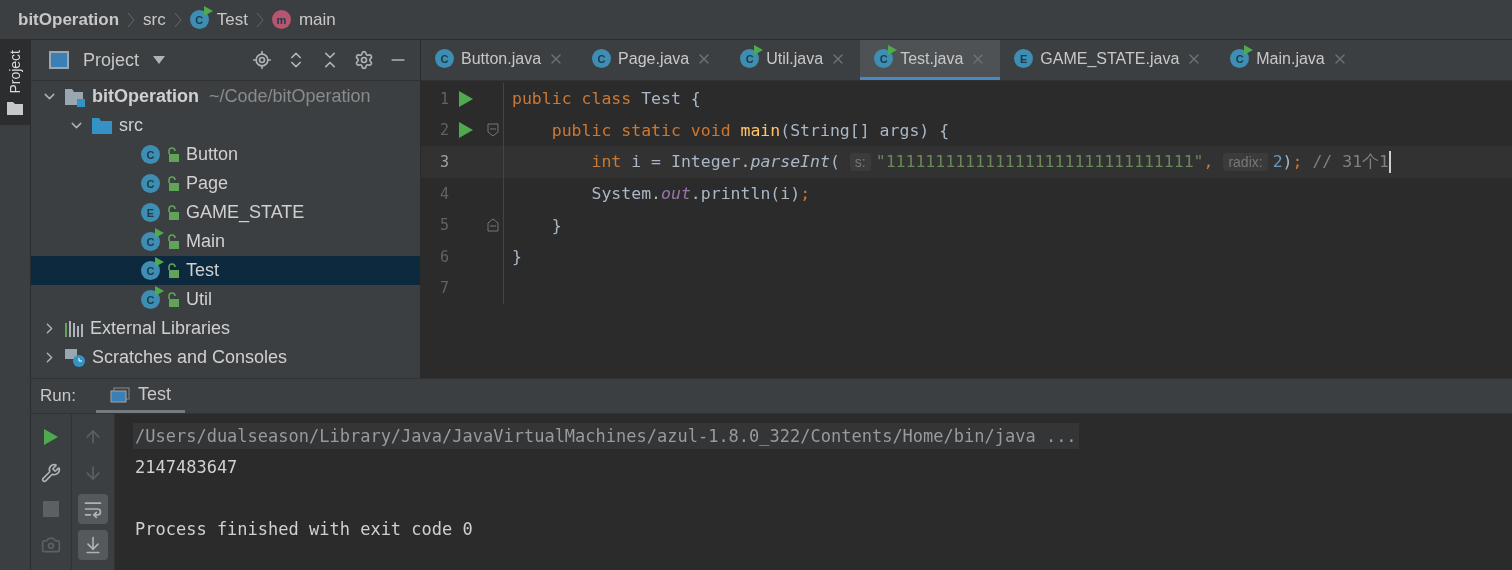  What do you see at coordinates (443, 98) in the screenshot?
I see `line-number: 1` at bounding box center [443, 98].